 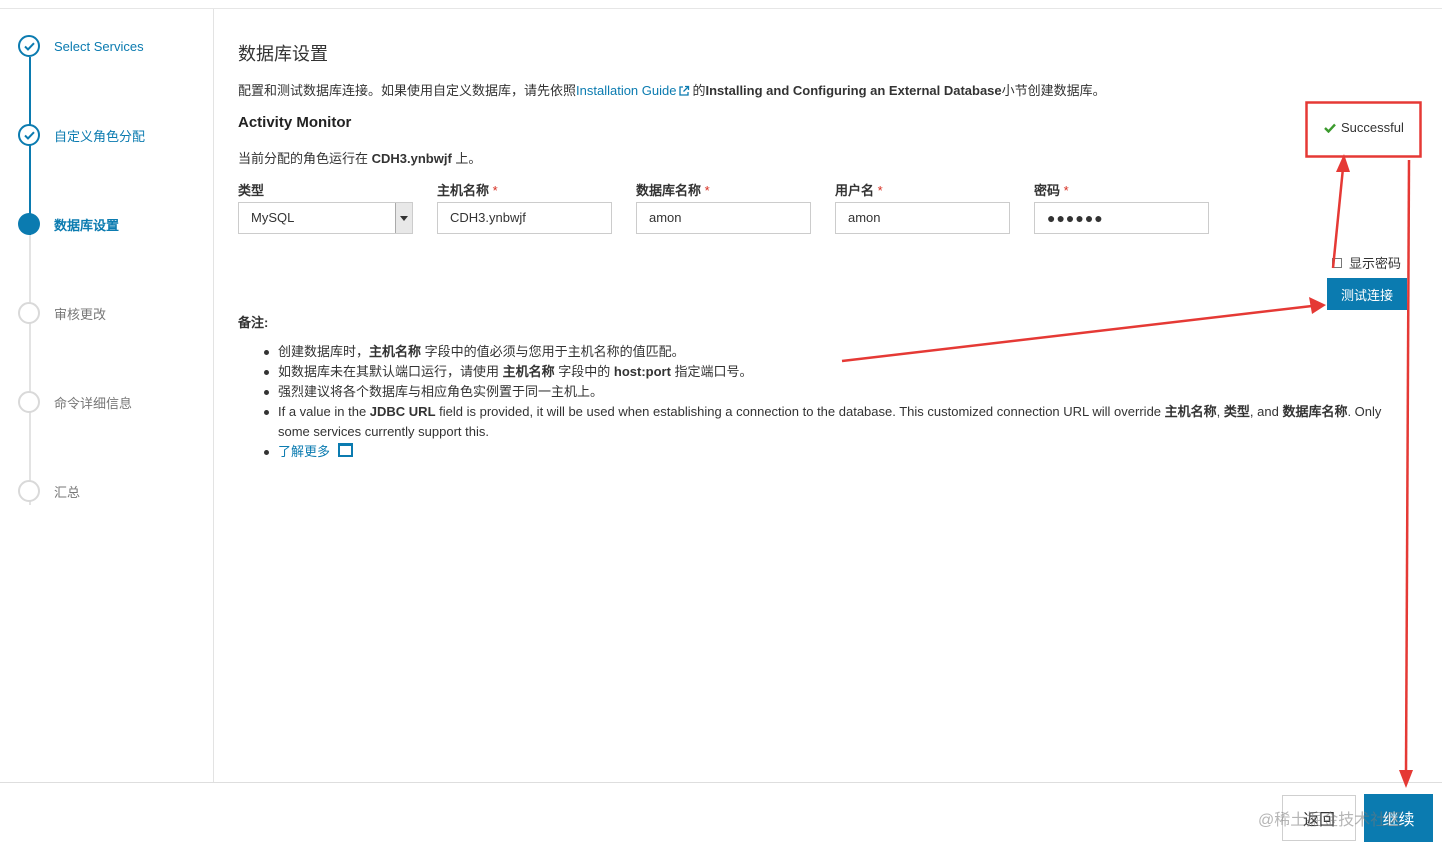 I want to click on database-name-input: amon, so click(x=723, y=218).